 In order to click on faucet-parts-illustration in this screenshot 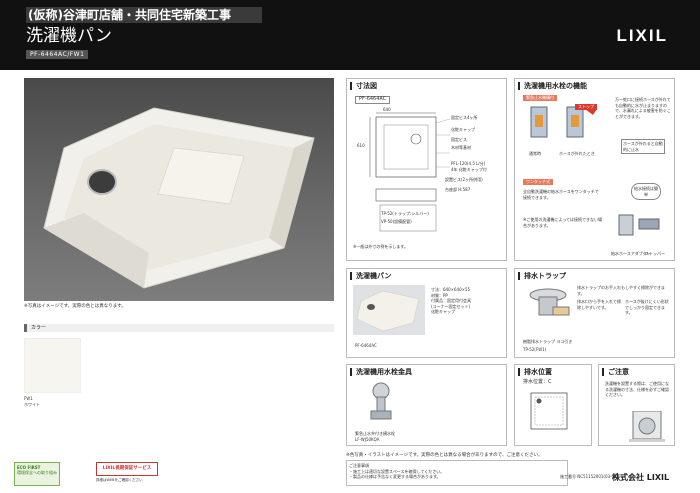, I will do `click(381, 401)`.